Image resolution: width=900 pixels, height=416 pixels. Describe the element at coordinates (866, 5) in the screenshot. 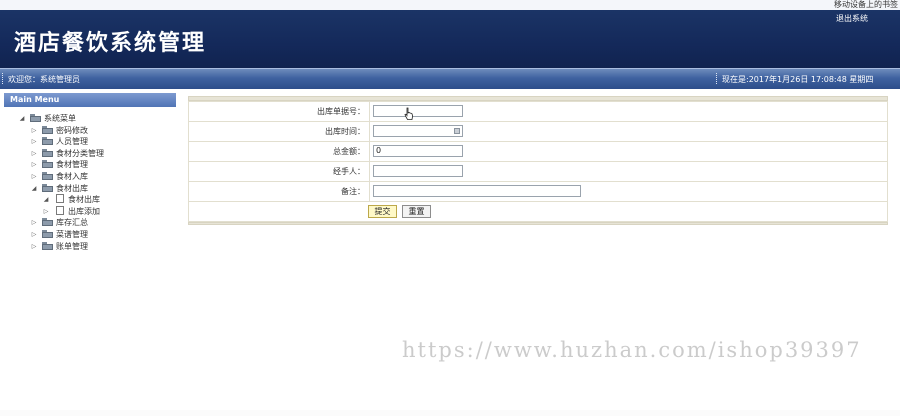

I see `mobile-bookmarks-link: 移动设备上的书签` at that location.